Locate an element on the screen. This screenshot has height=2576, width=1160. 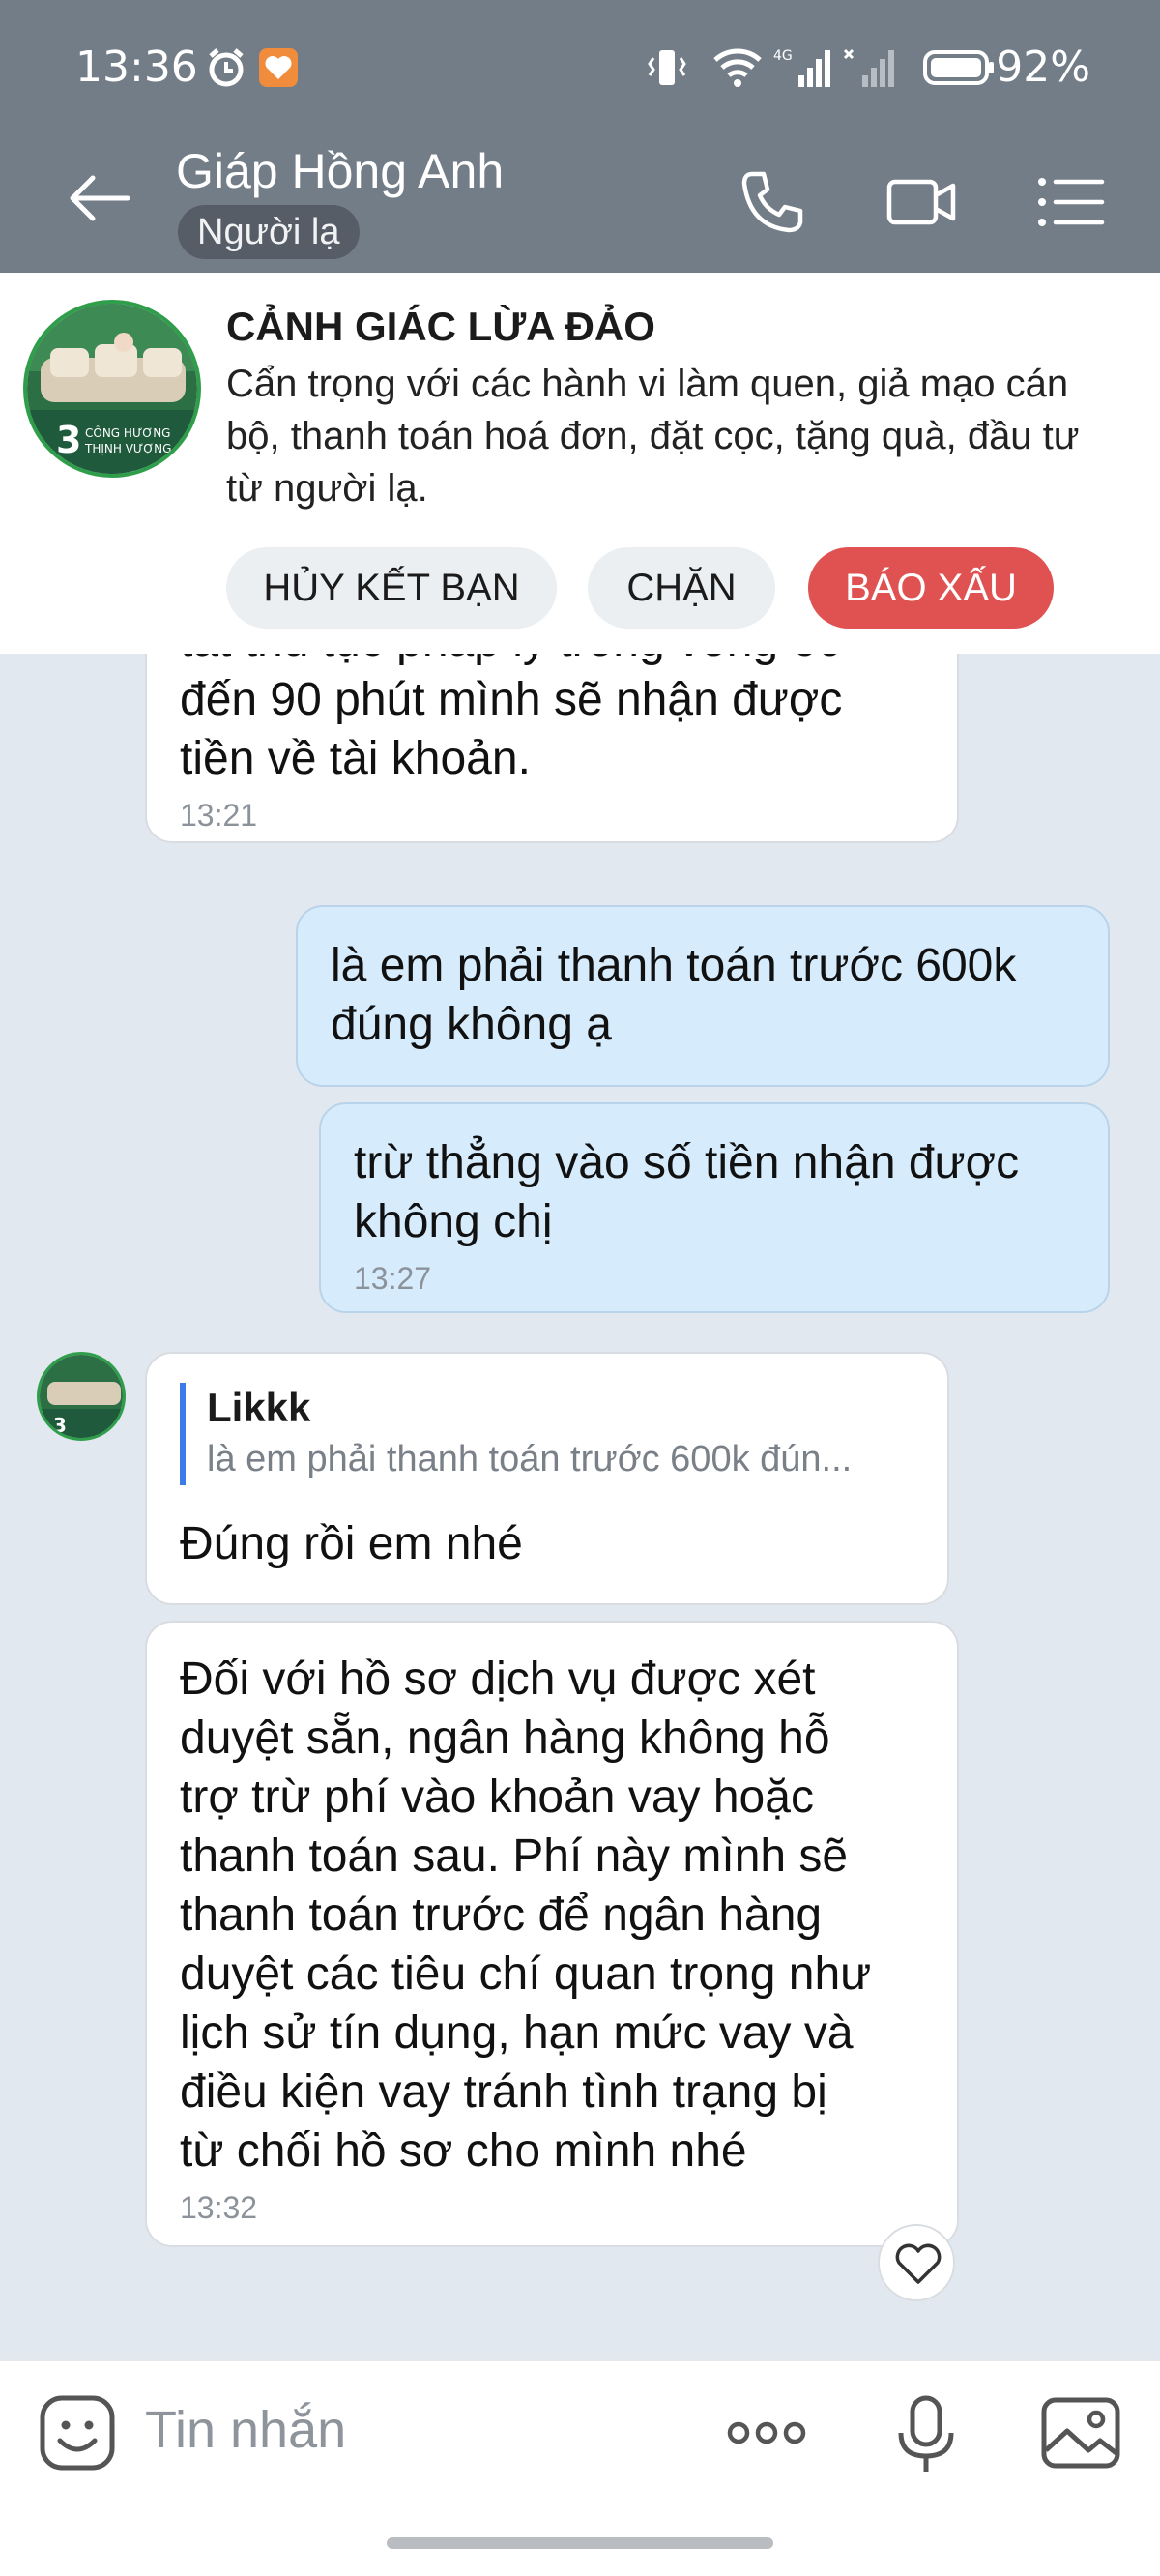
unfriend-button: HỦY KẾT BẠN is located at coordinates (391, 588).